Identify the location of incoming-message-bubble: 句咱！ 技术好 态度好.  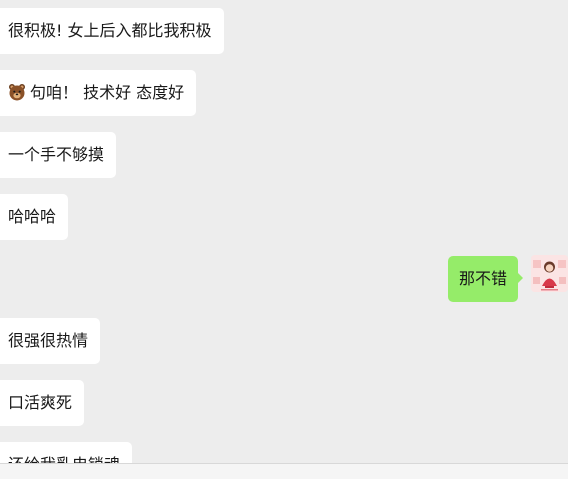
(98, 93).